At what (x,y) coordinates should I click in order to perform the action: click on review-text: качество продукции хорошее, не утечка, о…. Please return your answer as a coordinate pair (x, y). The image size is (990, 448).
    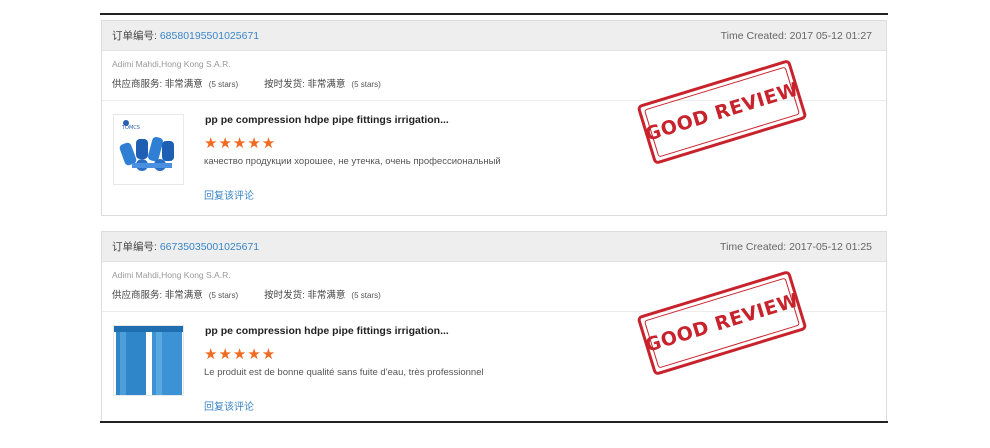
    Looking at the image, I should click on (352, 161).